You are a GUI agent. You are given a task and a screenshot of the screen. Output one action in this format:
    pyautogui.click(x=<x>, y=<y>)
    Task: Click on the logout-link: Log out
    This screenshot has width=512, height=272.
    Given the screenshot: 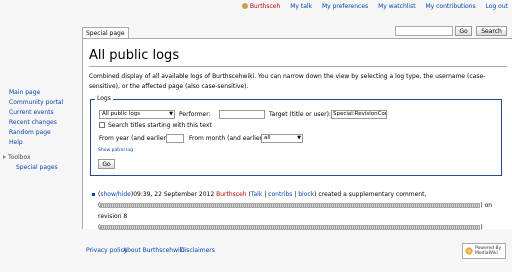 What is the action you would take?
    pyautogui.click(x=497, y=6)
    